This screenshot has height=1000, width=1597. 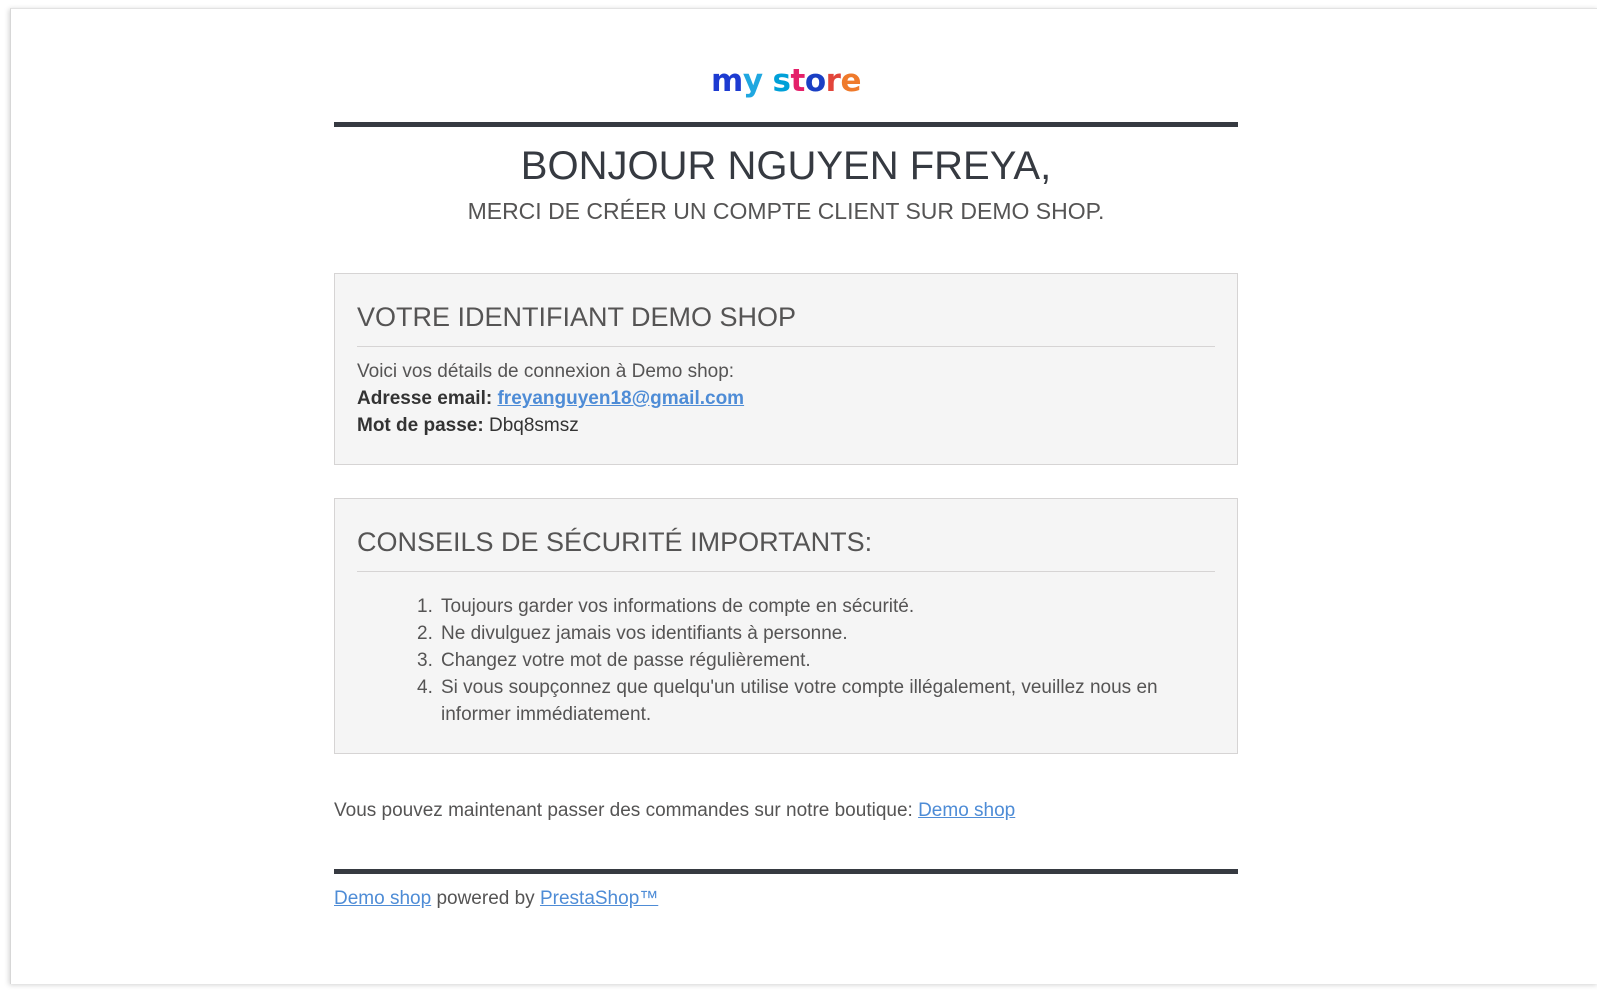 I want to click on email-row: Adresse email: freyanguyen18@gmail.com, so click(x=550, y=398).